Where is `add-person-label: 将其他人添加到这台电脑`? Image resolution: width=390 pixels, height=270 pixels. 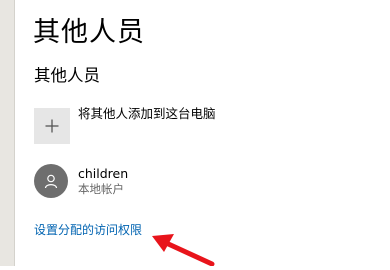
add-person-label: 将其他人添加到这台电脑 is located at coordinates (147, 113).